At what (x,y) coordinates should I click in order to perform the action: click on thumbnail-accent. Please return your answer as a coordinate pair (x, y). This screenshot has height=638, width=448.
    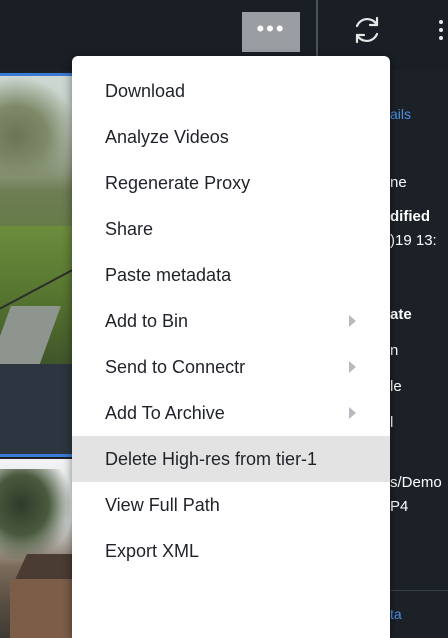
    Looking at the image, I should click on (40, 455).